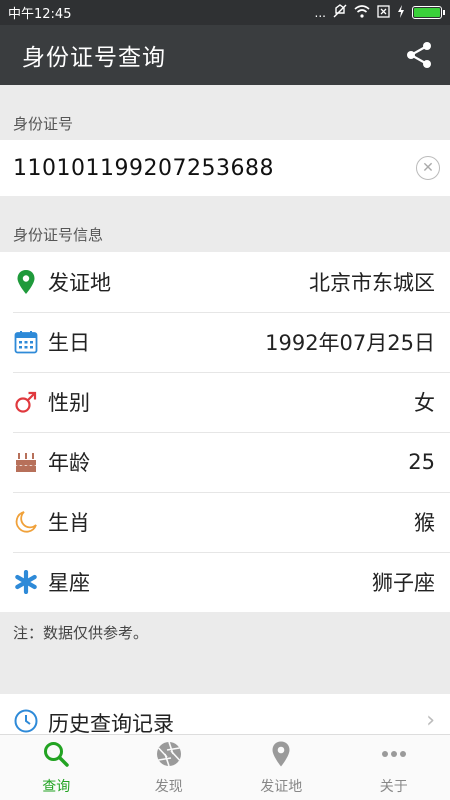  Describe the element at coordinates (383, 12) in the screenshot. I see `no-sim-icon` at that location.